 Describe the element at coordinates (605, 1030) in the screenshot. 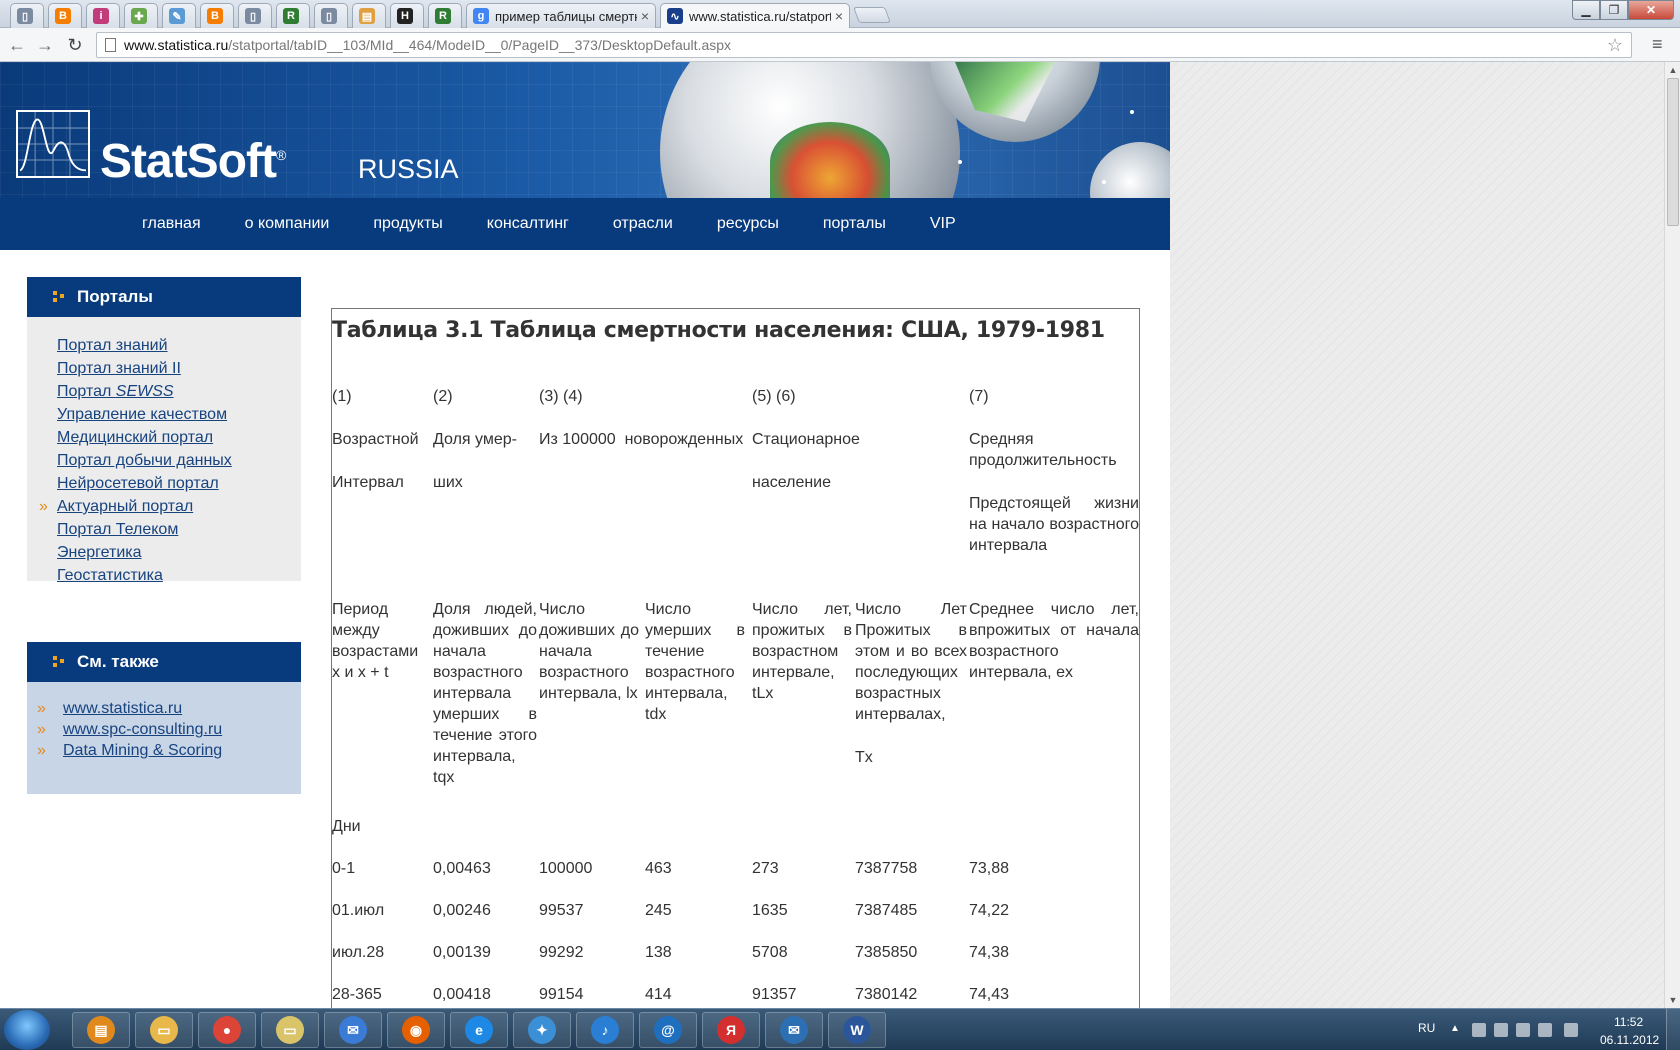

I see `taskbar-app: ♪` at that location.